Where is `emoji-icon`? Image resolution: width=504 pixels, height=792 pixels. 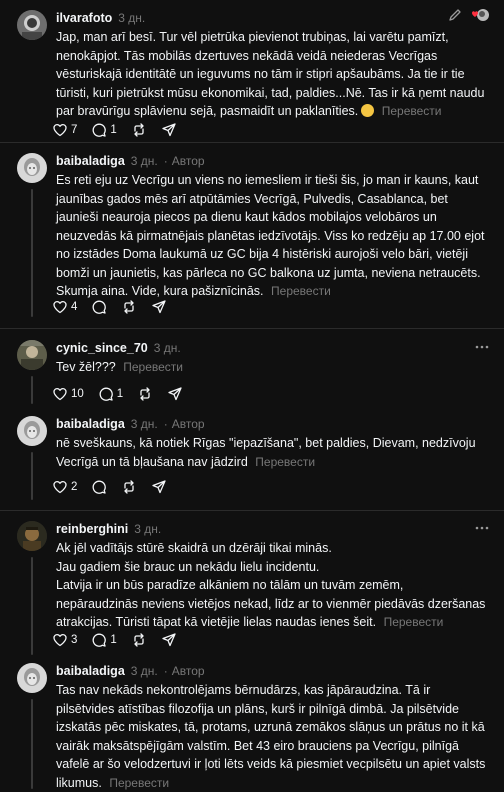
emoji-icon is located at coordinates (368, 110).